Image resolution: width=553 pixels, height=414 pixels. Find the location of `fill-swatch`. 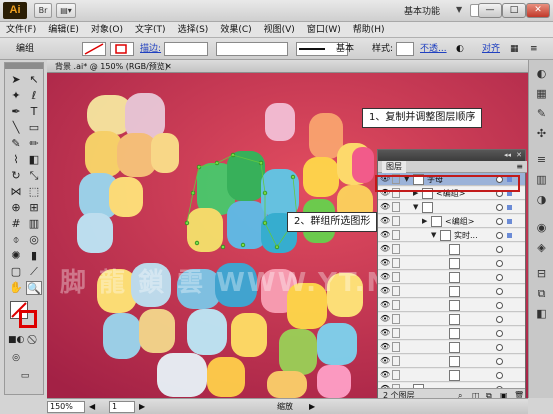

fill-swatch is located at coordinates (94, 49).